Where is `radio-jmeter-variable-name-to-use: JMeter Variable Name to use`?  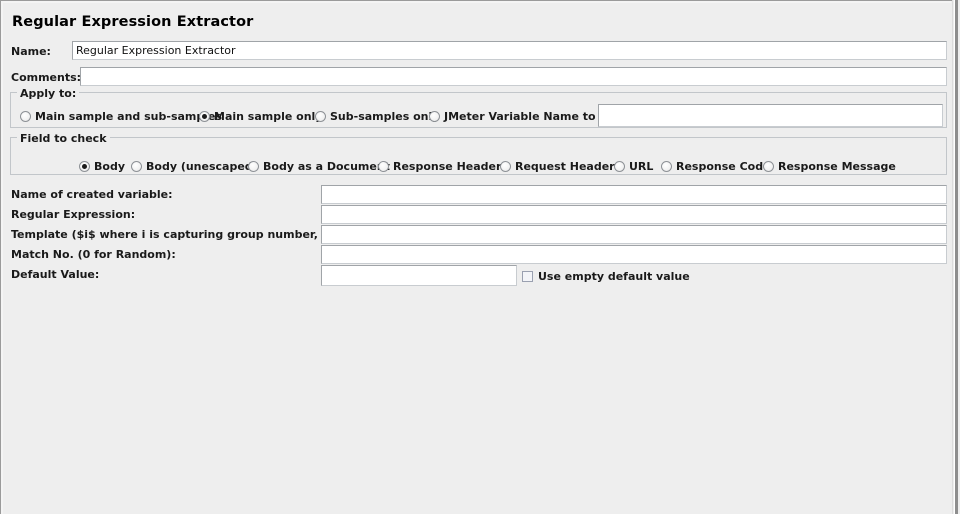 radio-jmeter-variable-name-to-use: JMeter Variable Name to use is located at coordinates (525, 116).